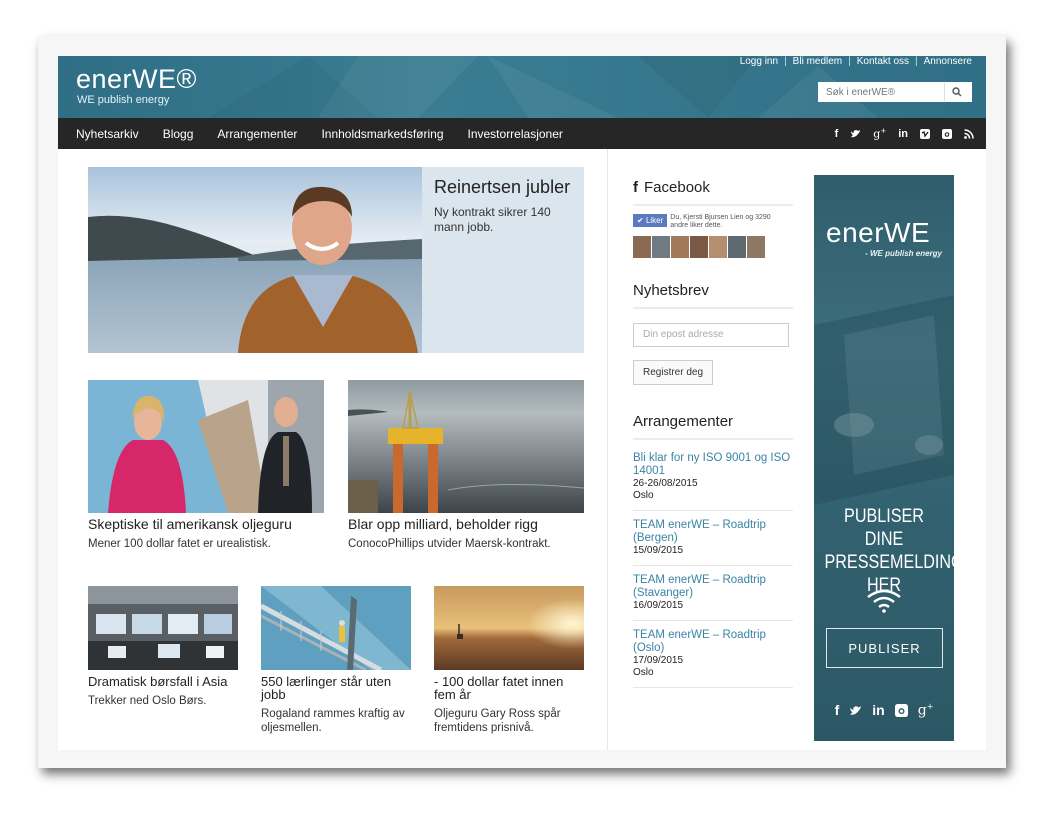  Describe the element at coordinates (257, 134) in the screenshot. I see `nav-item-events: Arrangementer` at that location.